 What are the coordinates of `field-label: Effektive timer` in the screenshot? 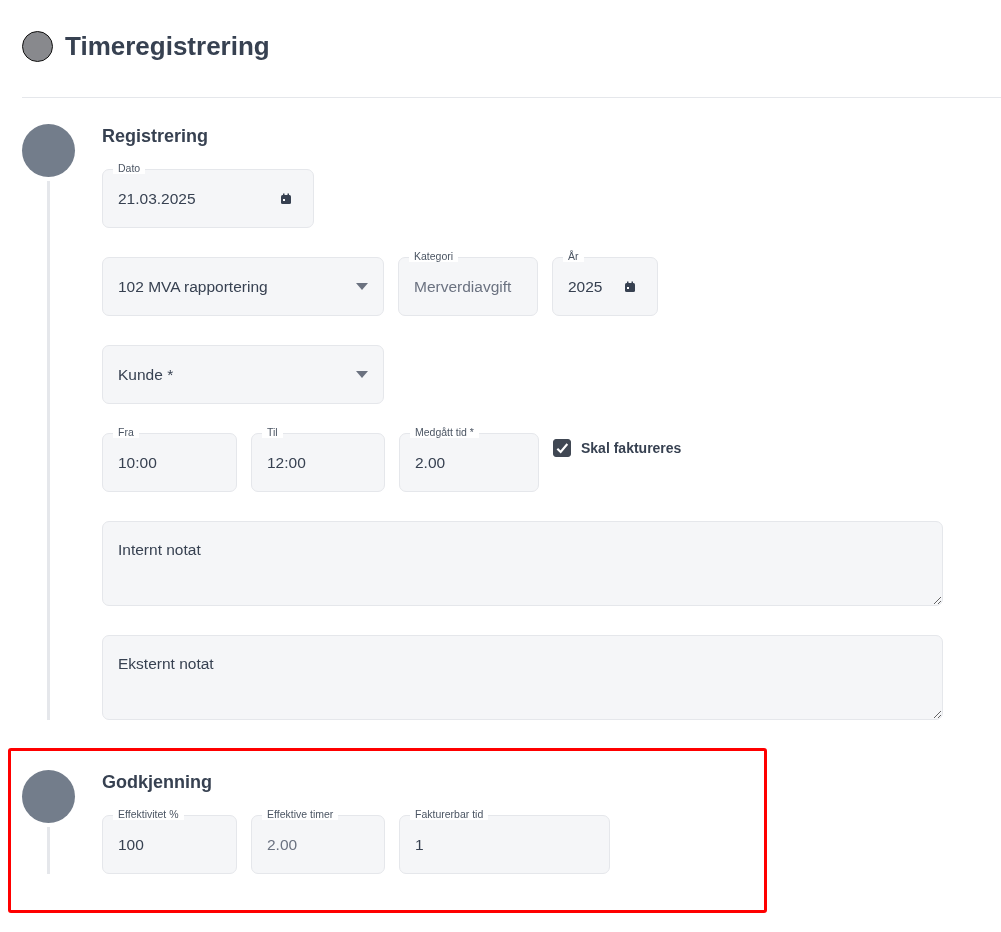 It's located at (300, 814).